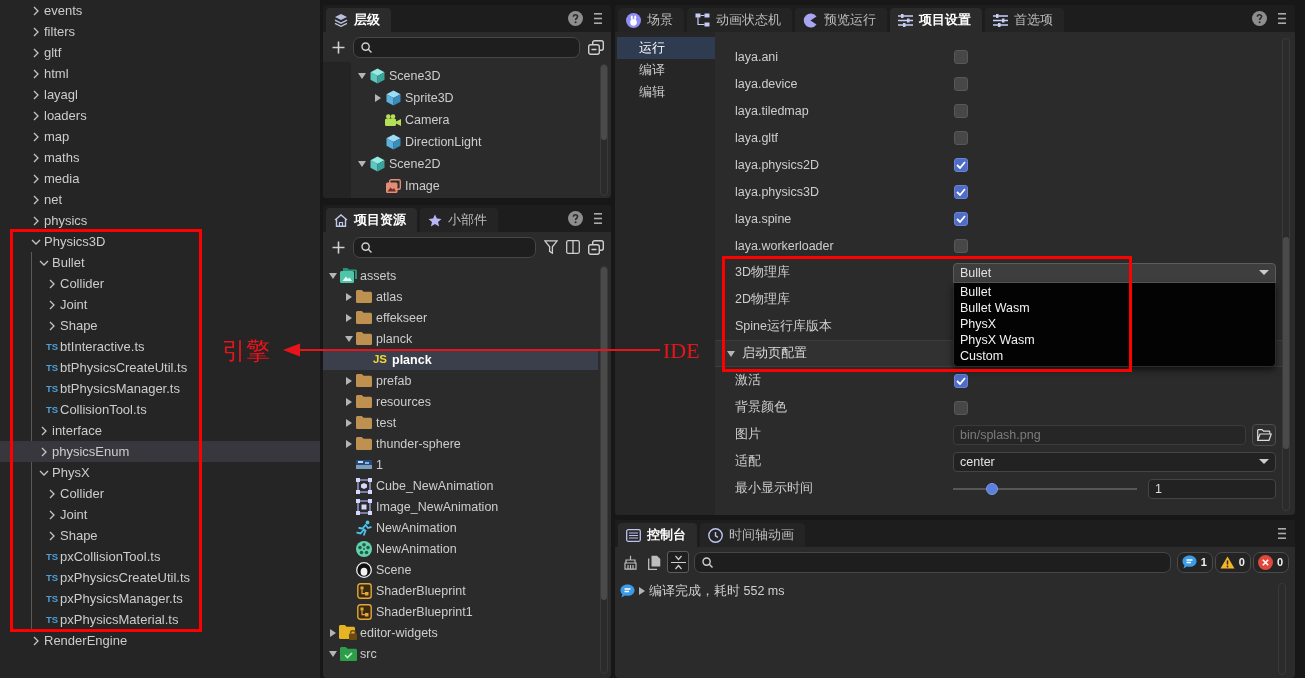  What do you see at coordinates (657, 535) in the screenshot?
I see `tab: 控制台` at bounding box center [657, 535].